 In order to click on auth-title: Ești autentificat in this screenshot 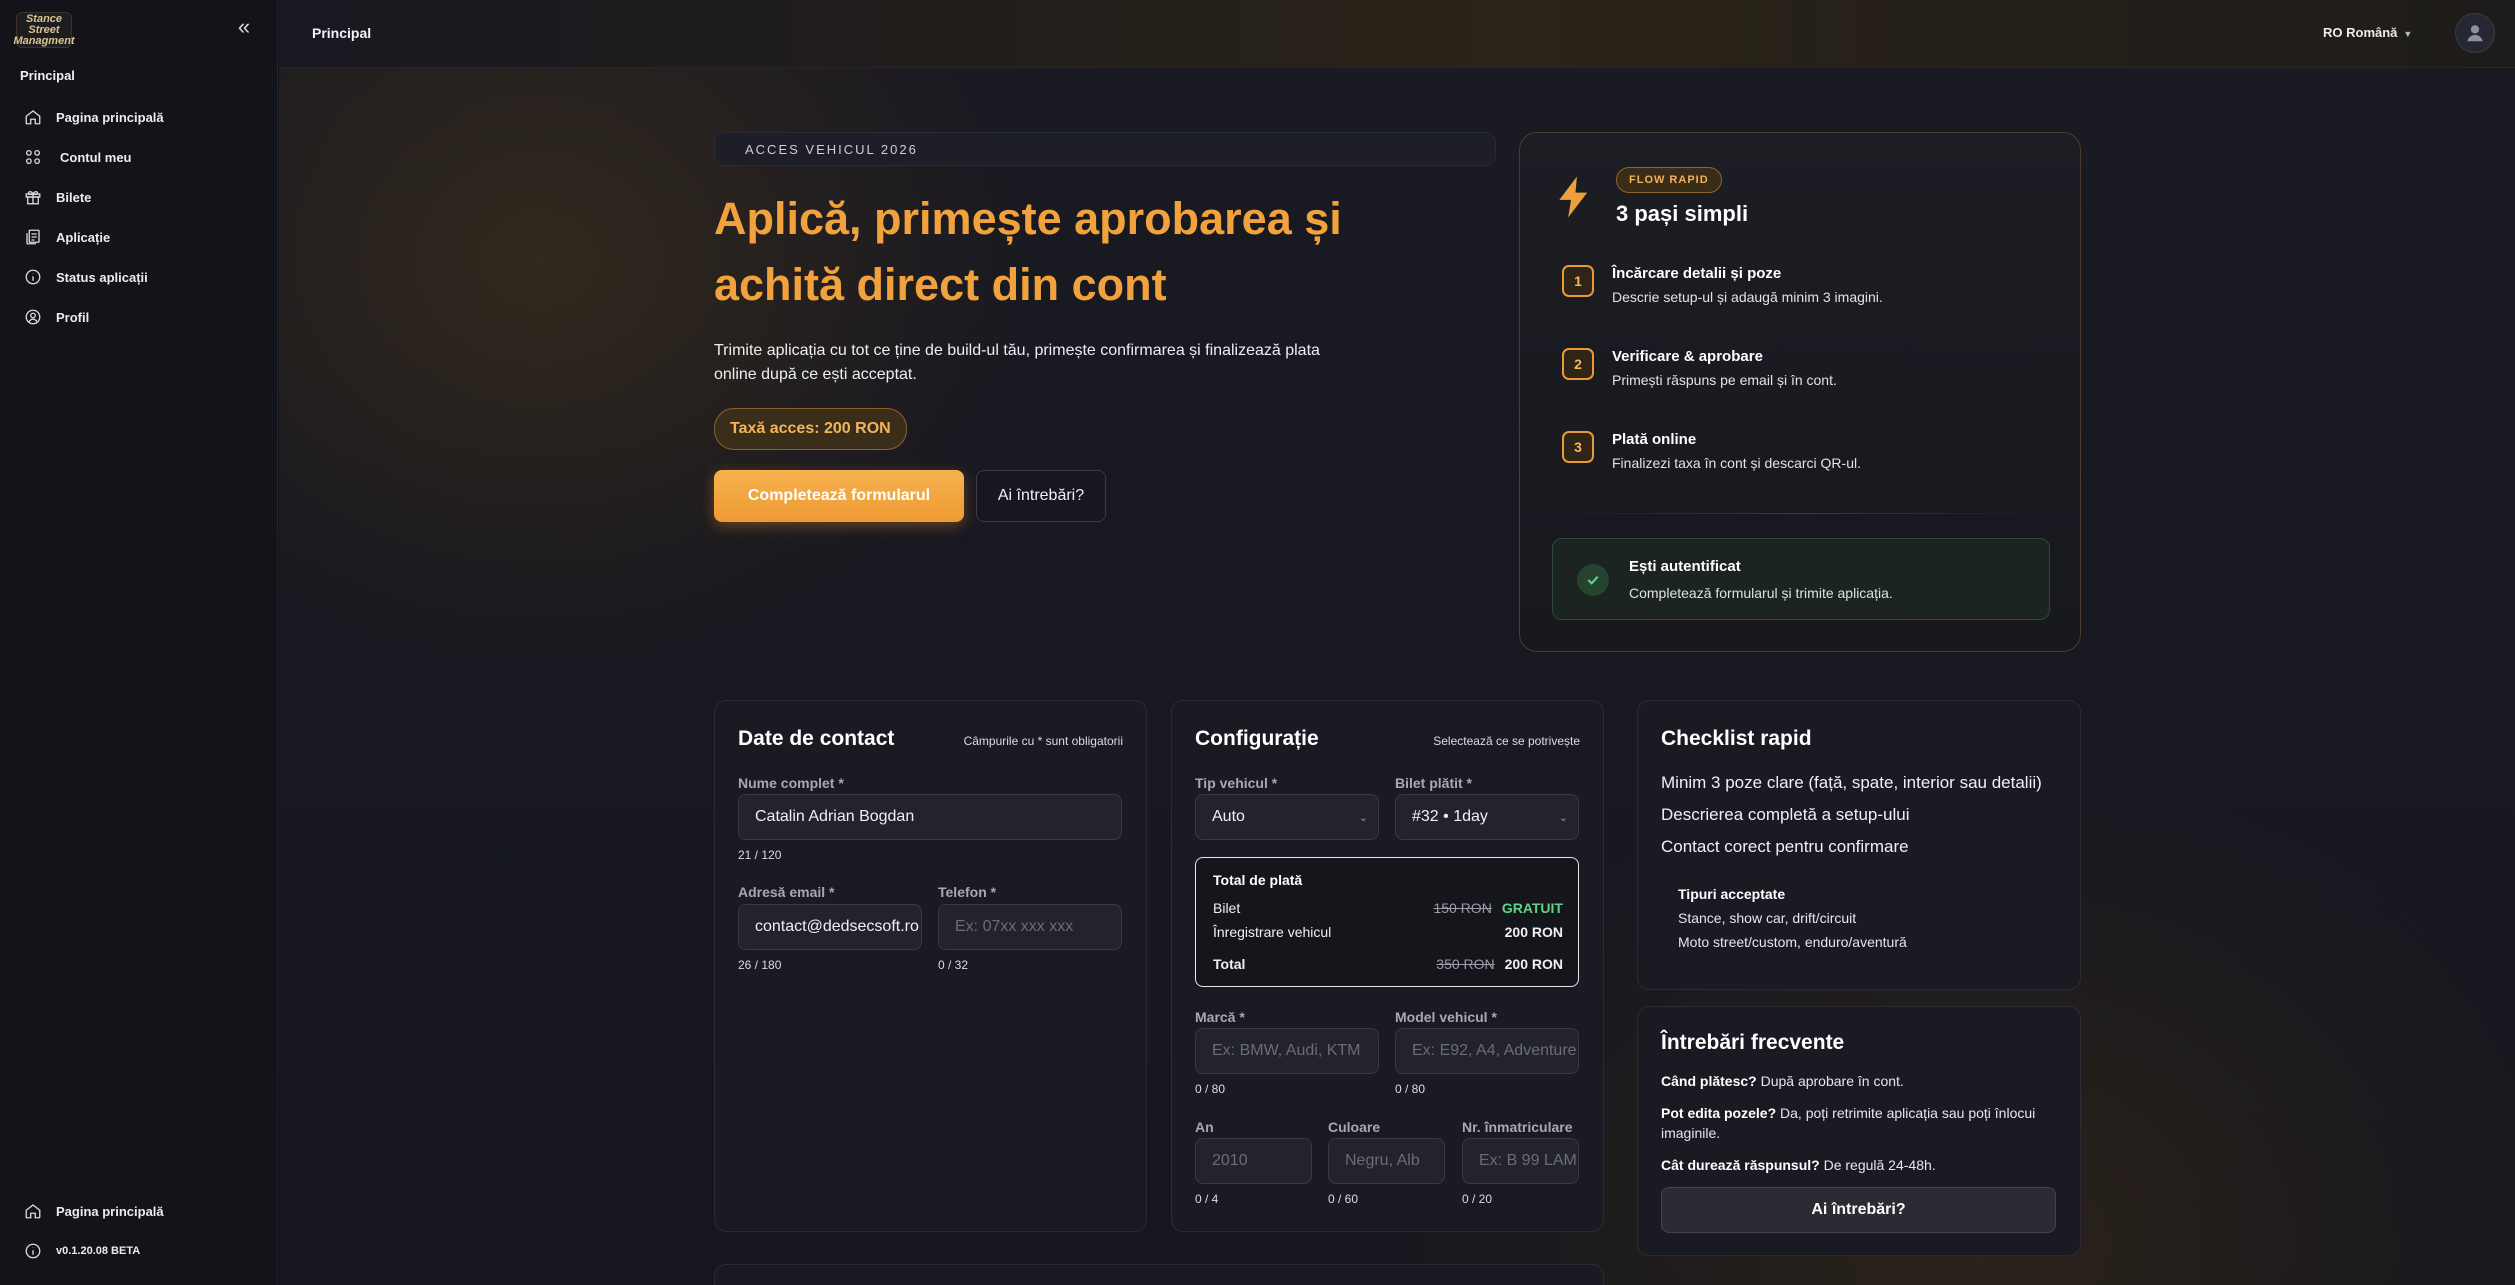, I will do `click(1685, 566)`.